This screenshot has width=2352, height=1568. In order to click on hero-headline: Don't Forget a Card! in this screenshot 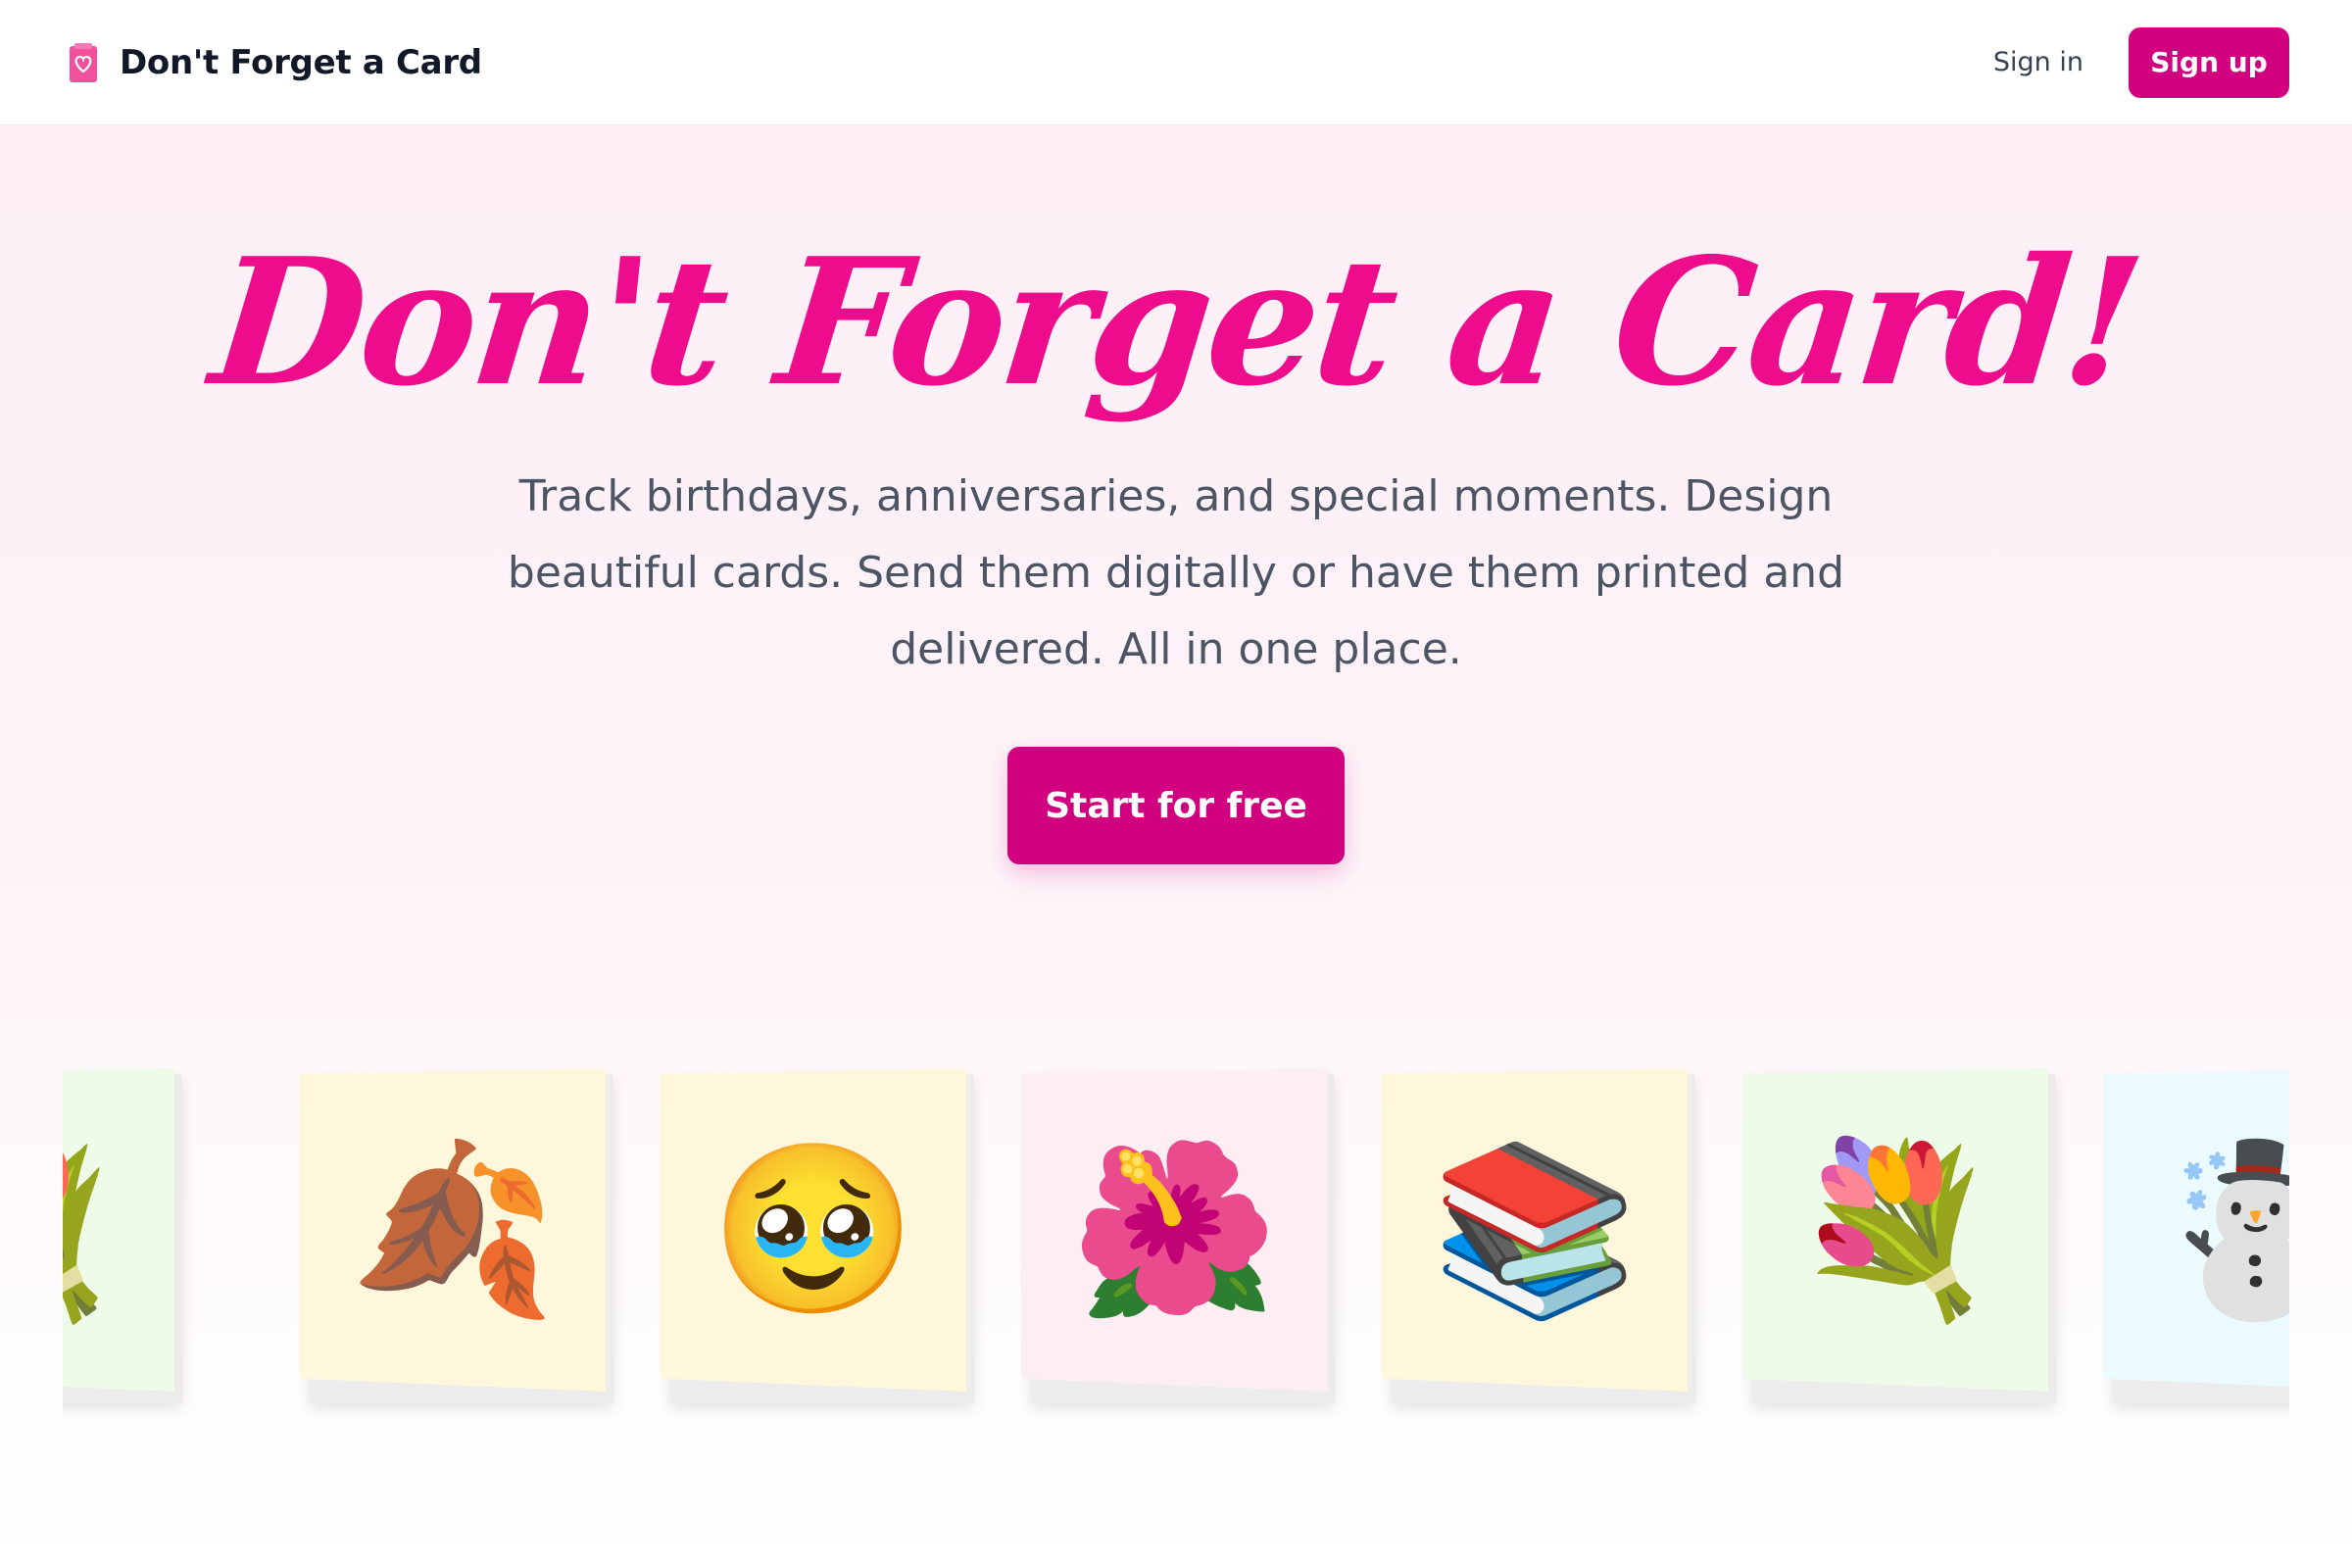, I will do `click(1176, 322)`.